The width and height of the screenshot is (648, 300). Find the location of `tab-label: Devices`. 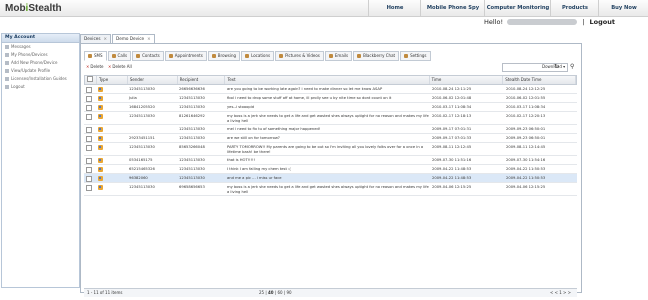

tab-label: Devices is located at coordinates (92, 38).